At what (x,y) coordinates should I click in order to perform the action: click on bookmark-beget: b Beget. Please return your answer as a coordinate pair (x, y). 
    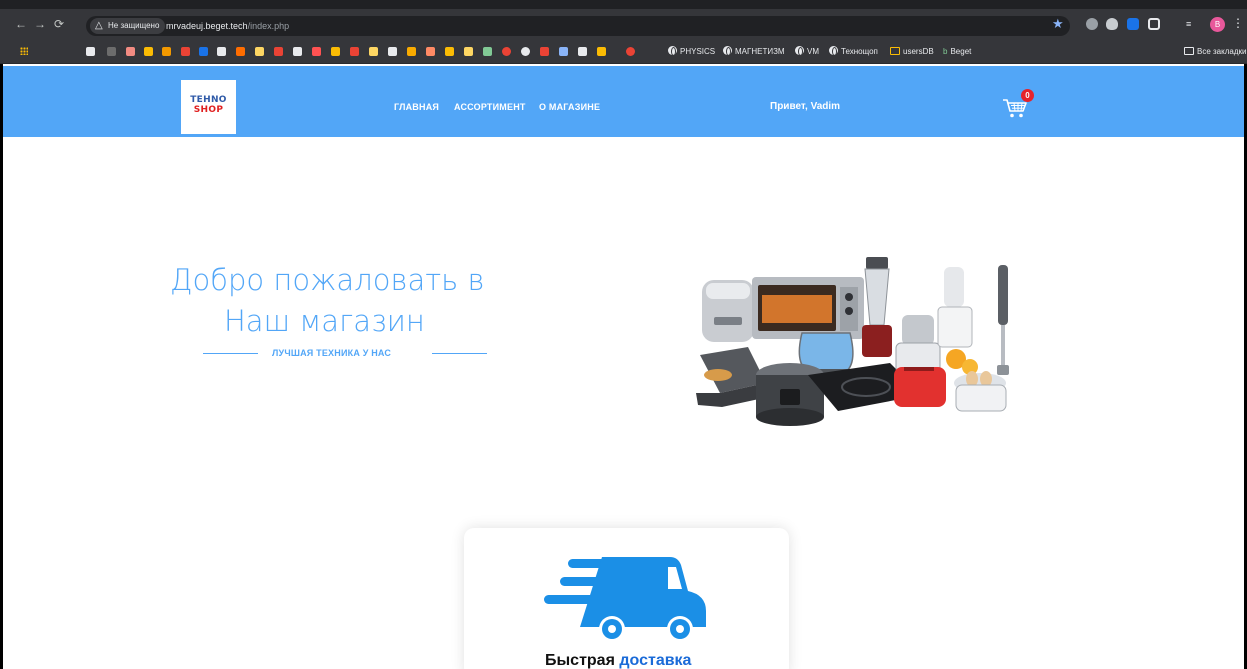
    Looking at the image, I should click on (957, 51).